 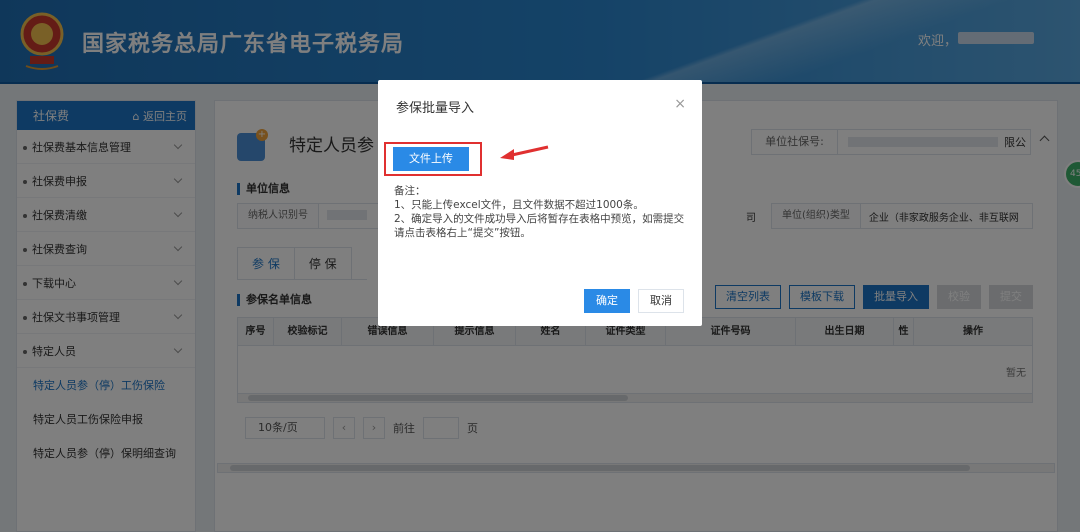 I want to click on red-arrow-icon, so click(x=524, y=152).